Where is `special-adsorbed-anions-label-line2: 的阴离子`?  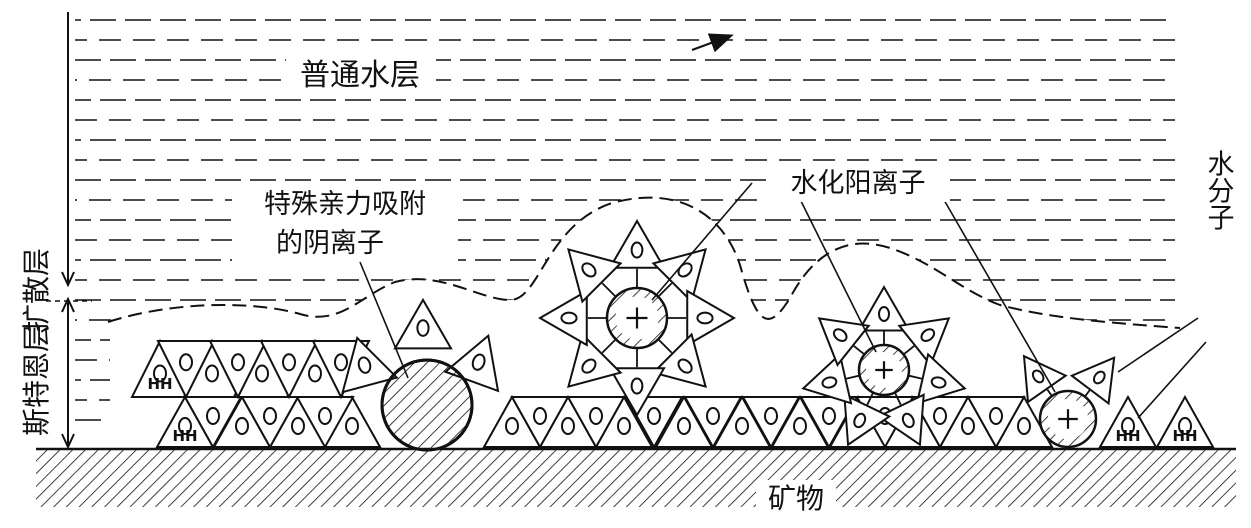 special-adsorbed-anions-label-line2: 的阴离子 is located at coordinates (330, 243).